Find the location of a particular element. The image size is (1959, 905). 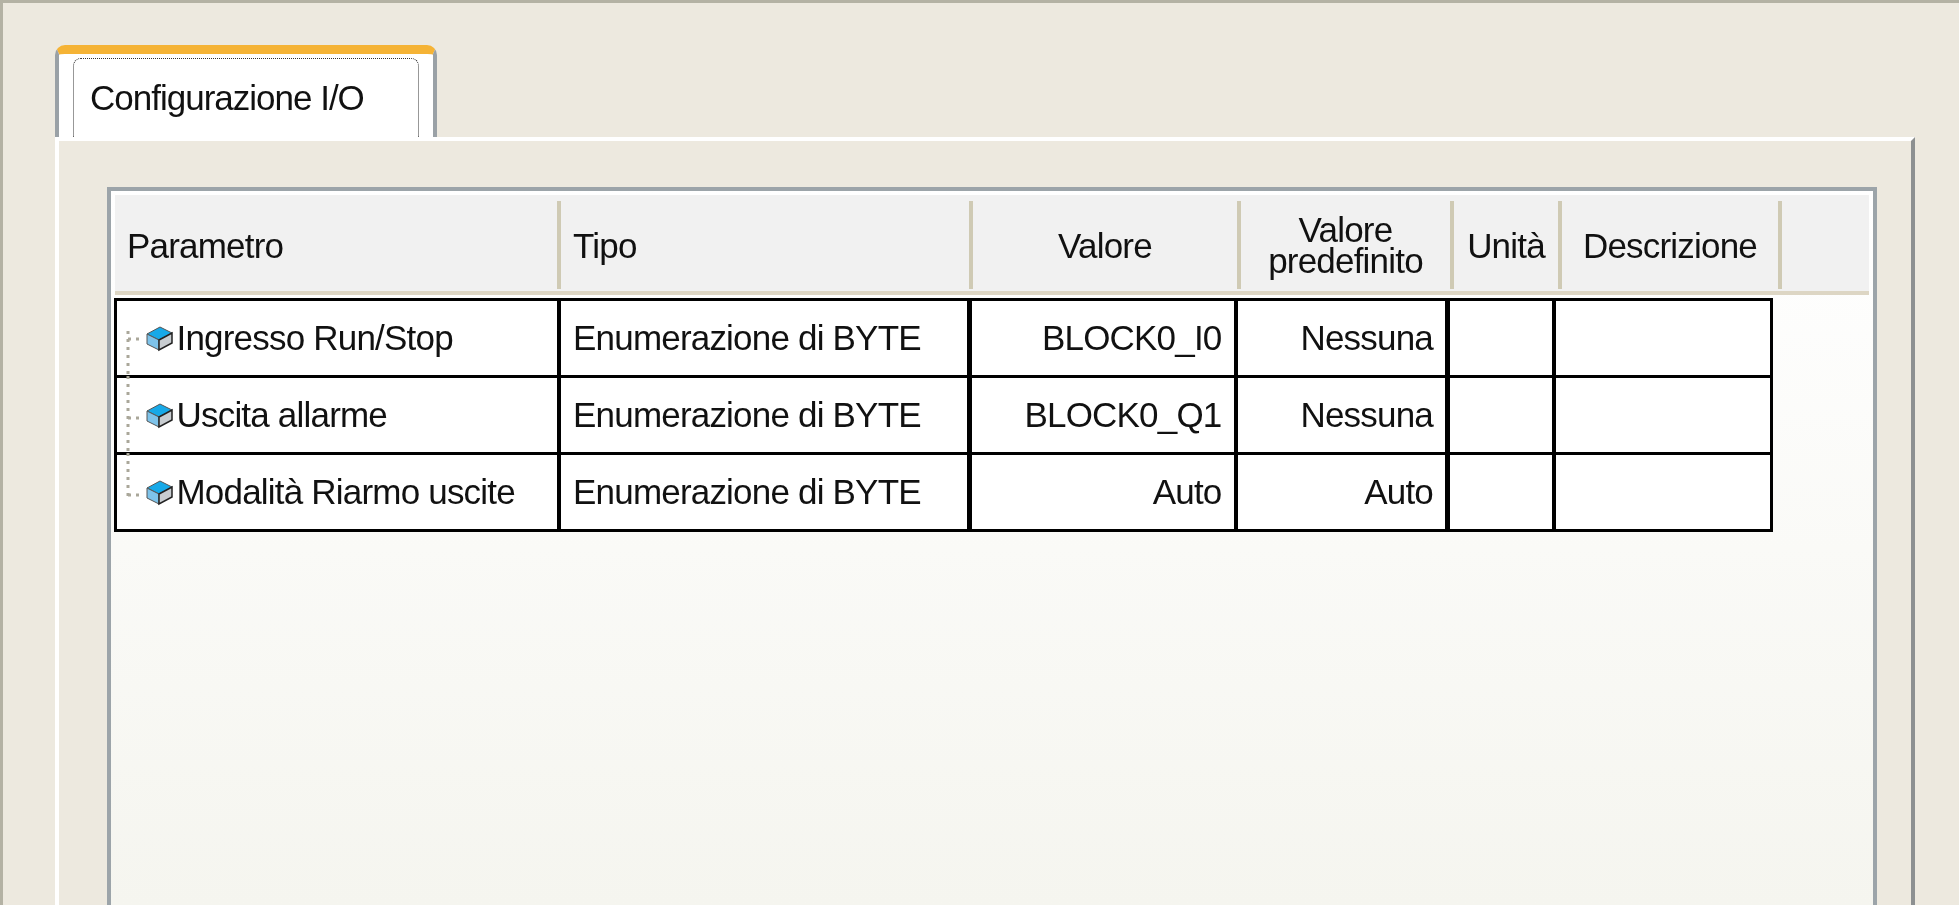

table-cell: Nessuna is located at coordinates (1341, 337).